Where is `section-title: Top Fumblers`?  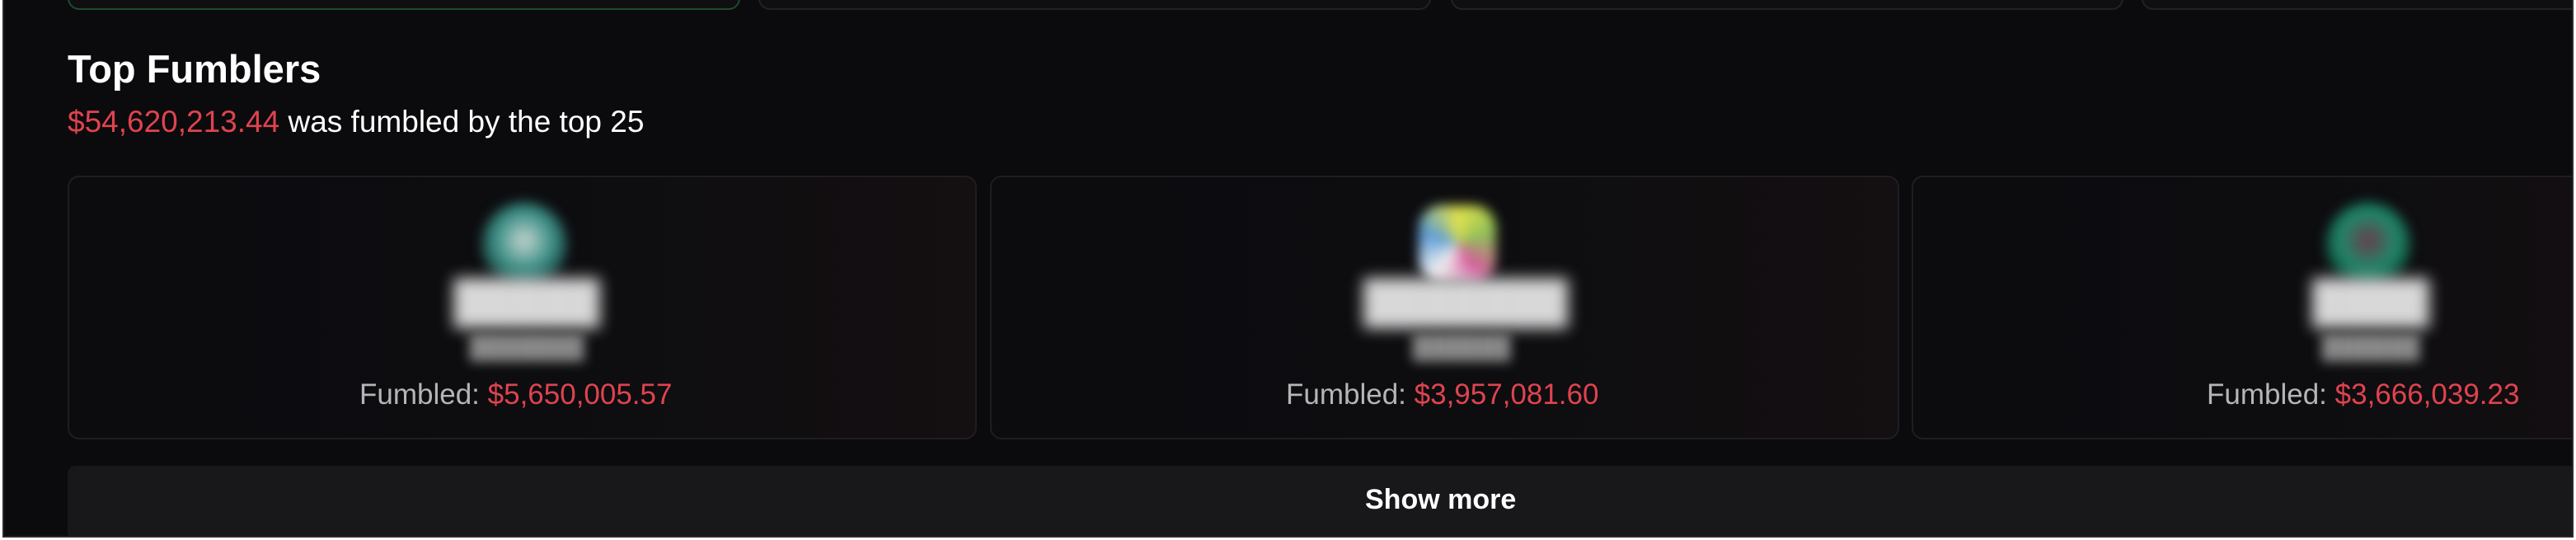
section-title: Top Fumblers is located at coordinates (195, 69).